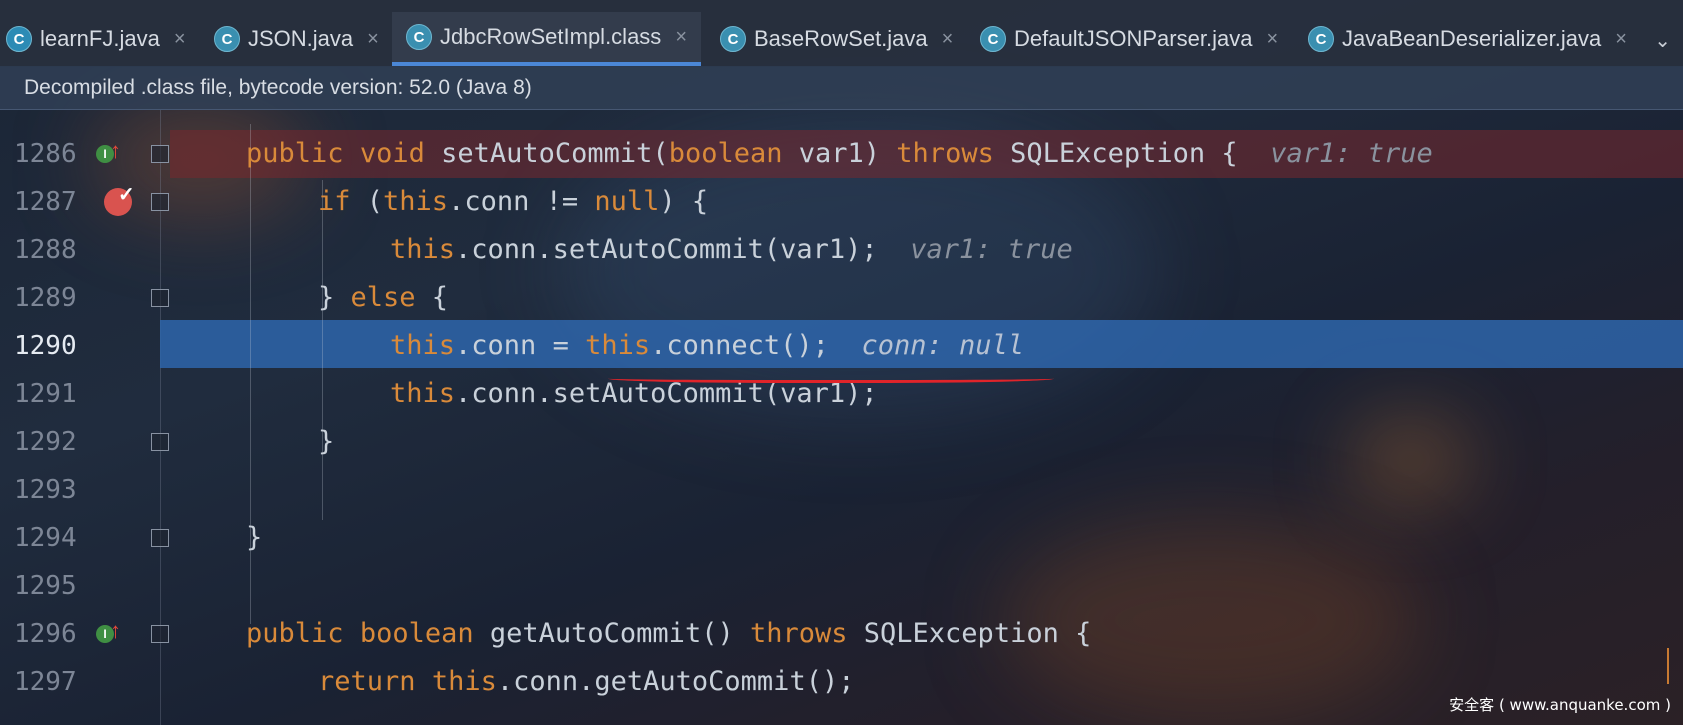  Describe the element at coordinates (1675, 666) in the screenshot. I see `scrollbar-marker` at that location.